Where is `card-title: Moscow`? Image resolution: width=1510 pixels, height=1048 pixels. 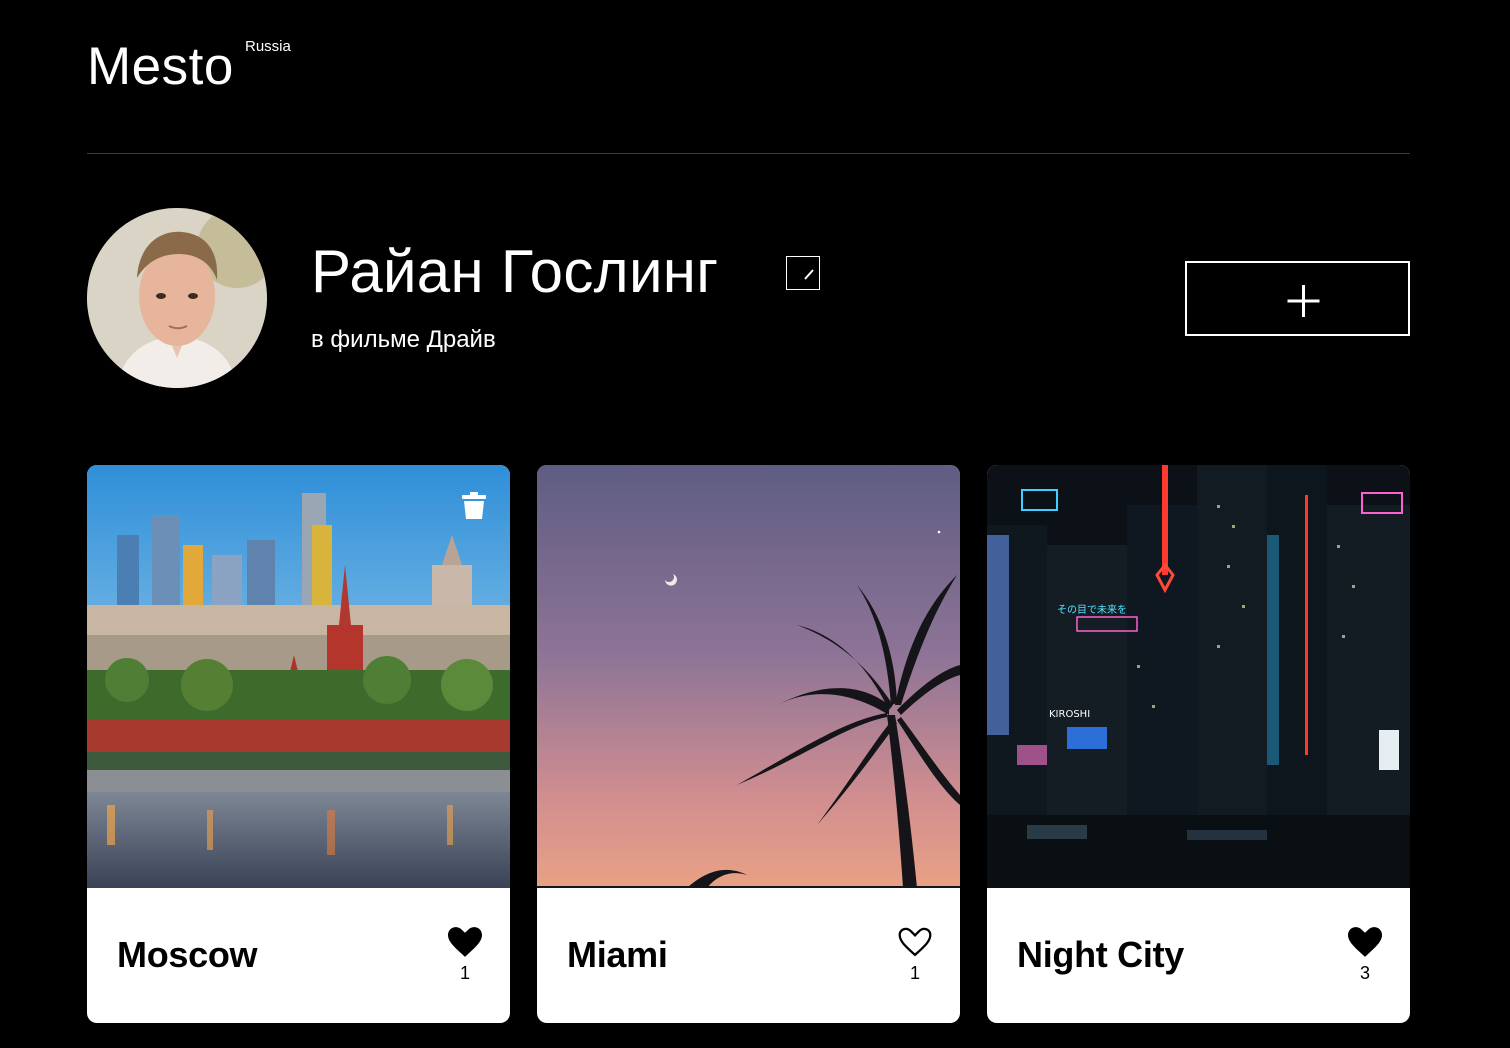 card-title: Moscow is located at coordinates (187, 954).